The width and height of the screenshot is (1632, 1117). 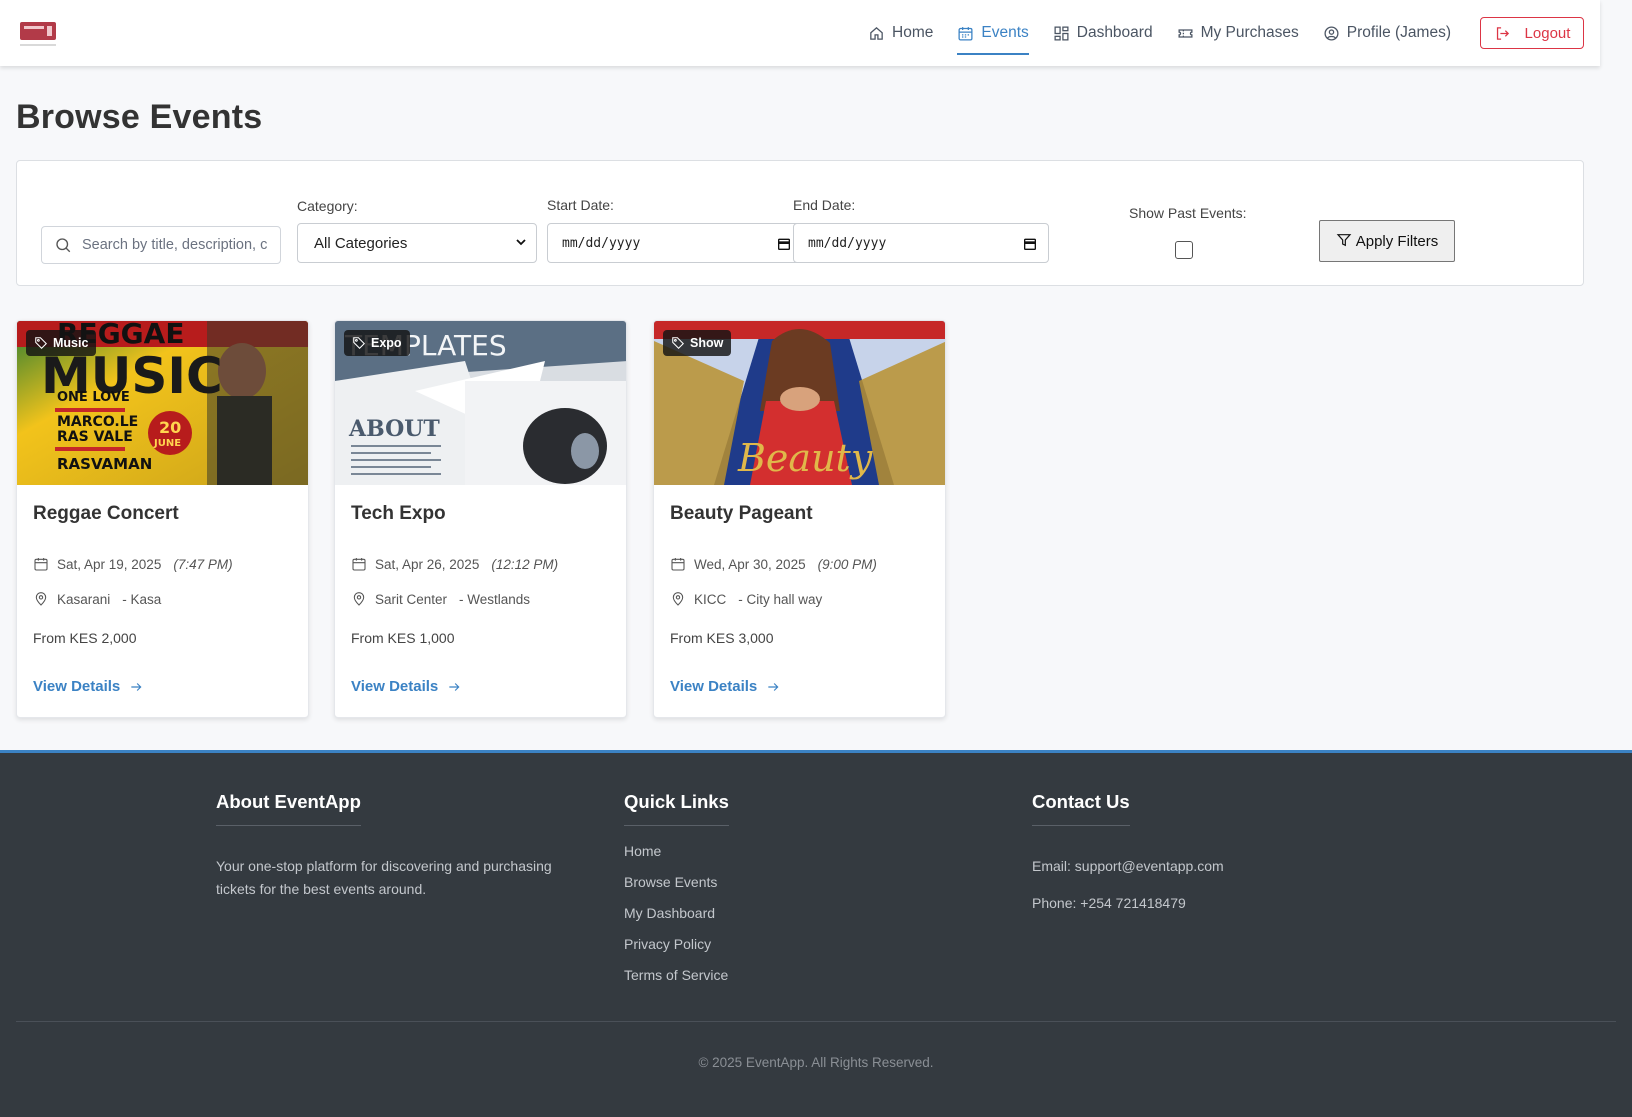 I want to click on footer-link-home: Home, so click(x=642, y=851).